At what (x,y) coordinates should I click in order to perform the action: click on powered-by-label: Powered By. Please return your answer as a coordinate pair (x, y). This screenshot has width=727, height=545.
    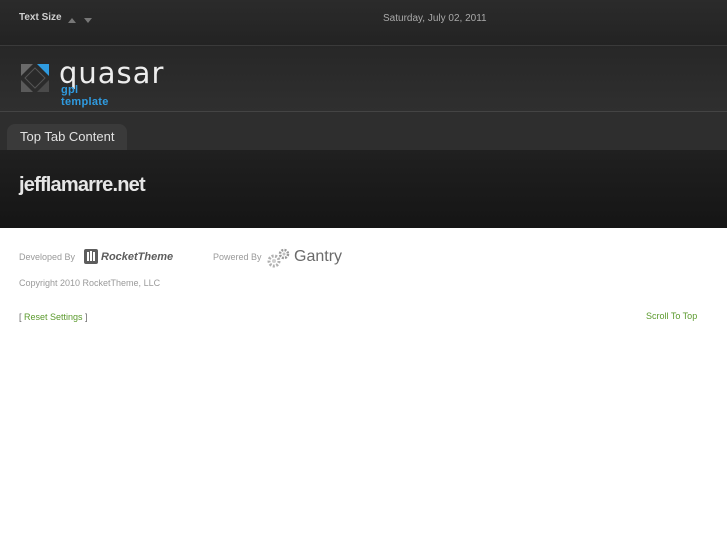
    Looking at the image, I should click on (237, 257).